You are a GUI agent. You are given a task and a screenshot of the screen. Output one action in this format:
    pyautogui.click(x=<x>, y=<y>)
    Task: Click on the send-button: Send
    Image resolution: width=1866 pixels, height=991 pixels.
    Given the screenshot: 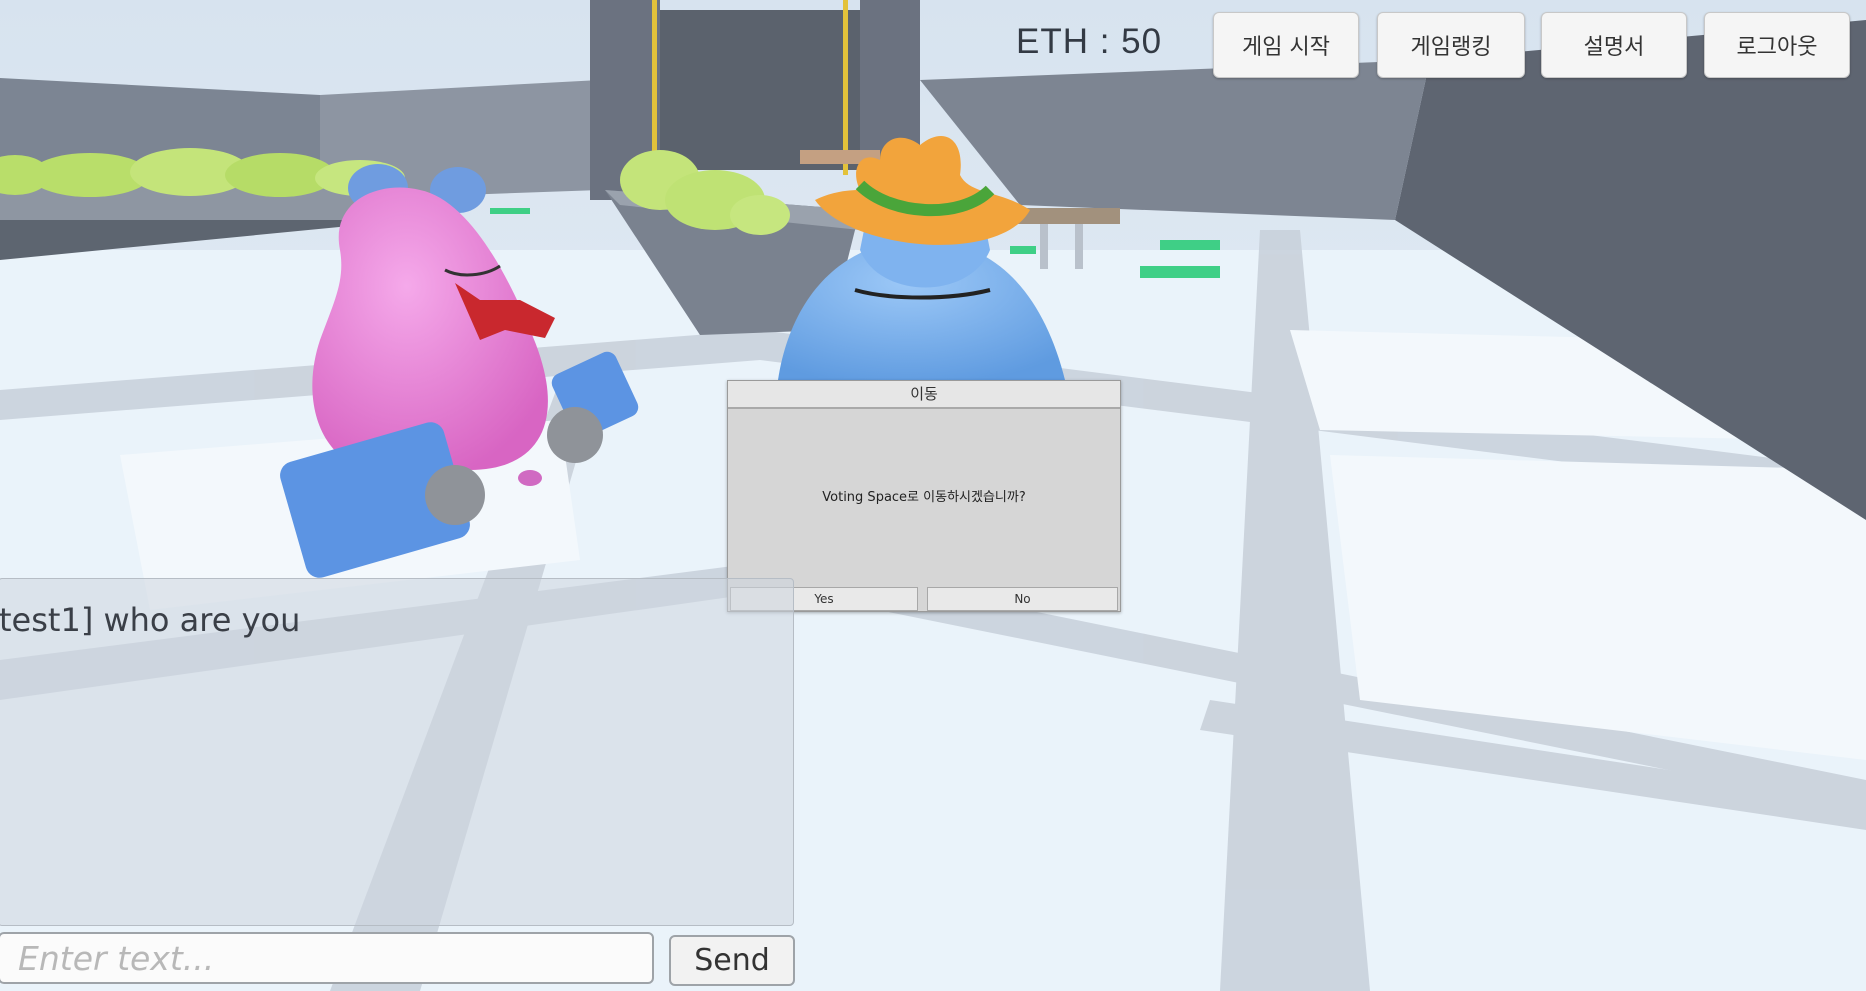 What is the action you would take?
    pyautogui.click(x=732, y=960)
    